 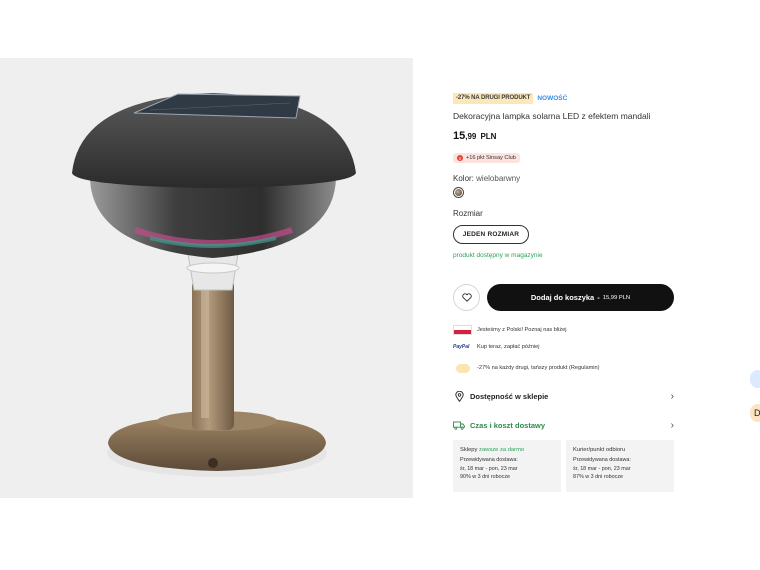 I want to click on stock-status: produkt dostępny w magazynie, so click(x=498, y=255).